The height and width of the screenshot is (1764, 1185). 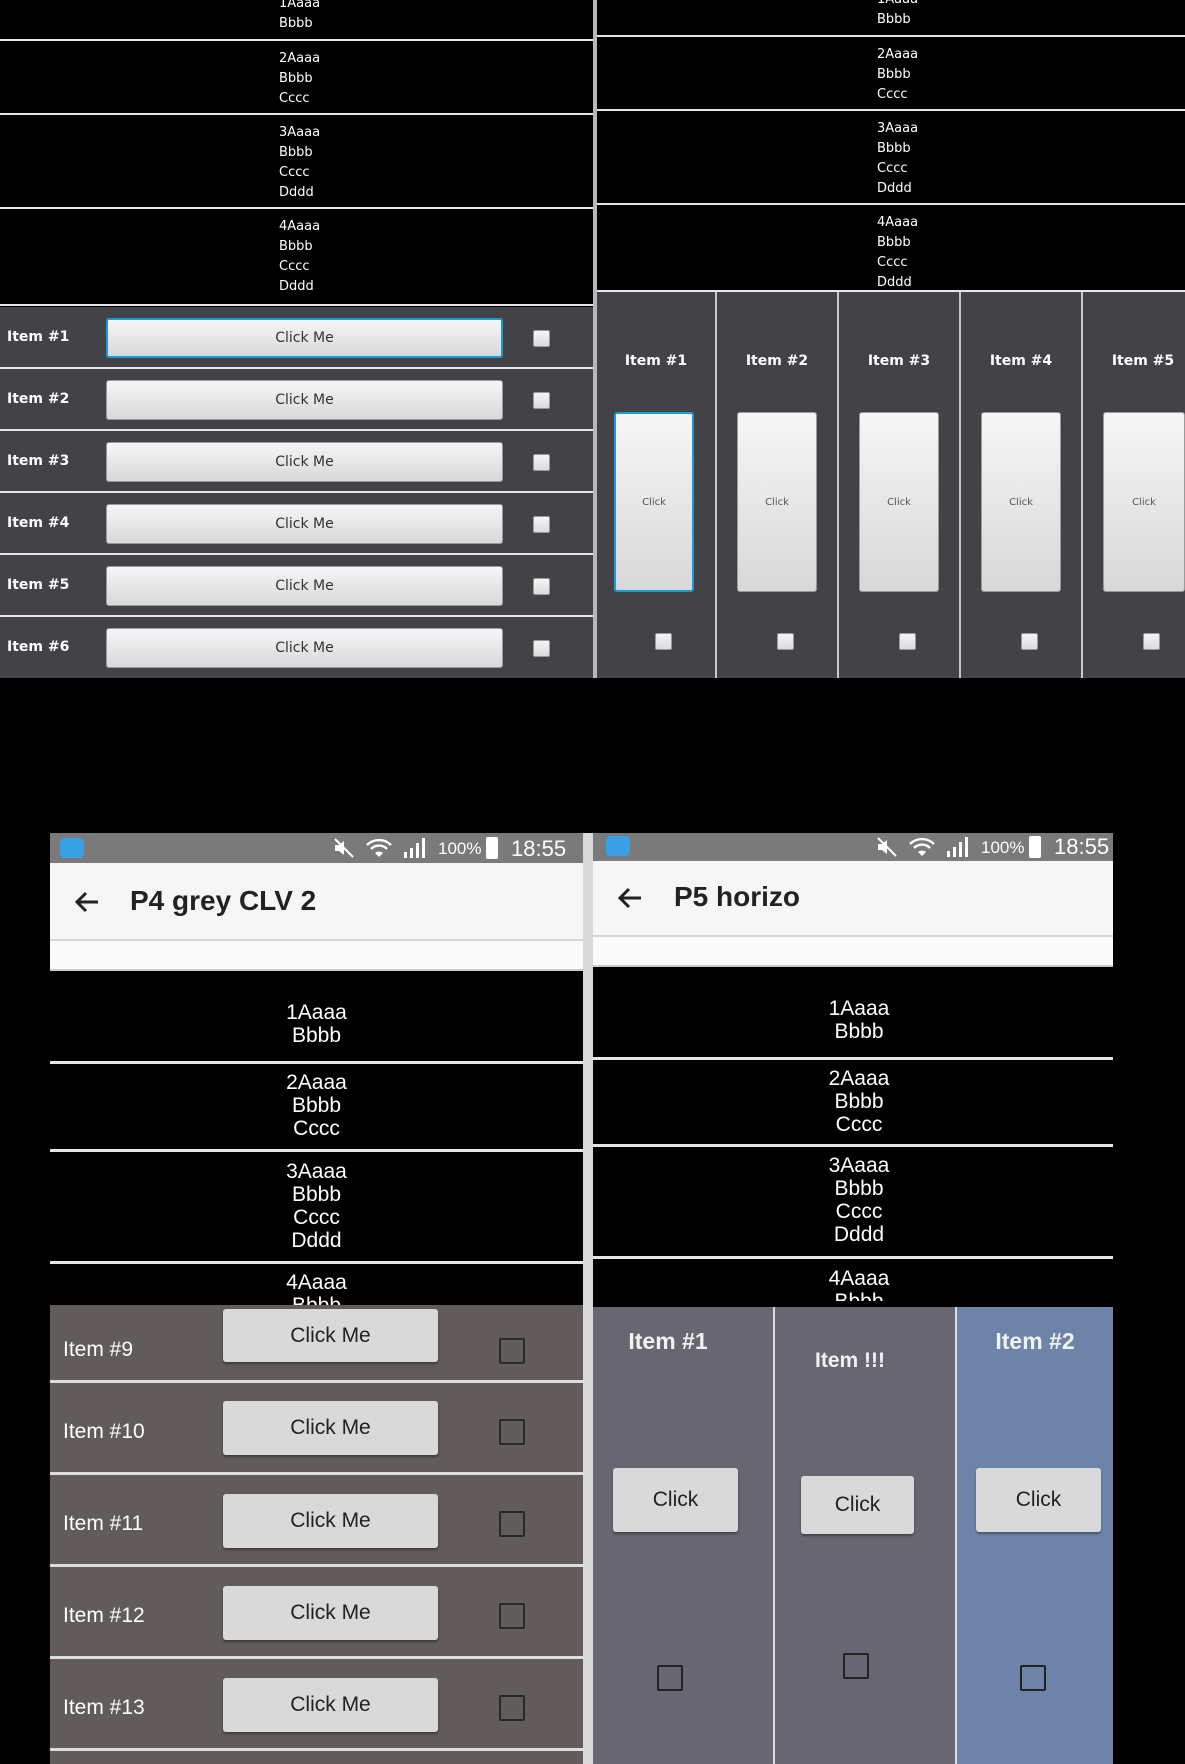 I want to click on column-label: Item #4, so click(x=1021, y=361).